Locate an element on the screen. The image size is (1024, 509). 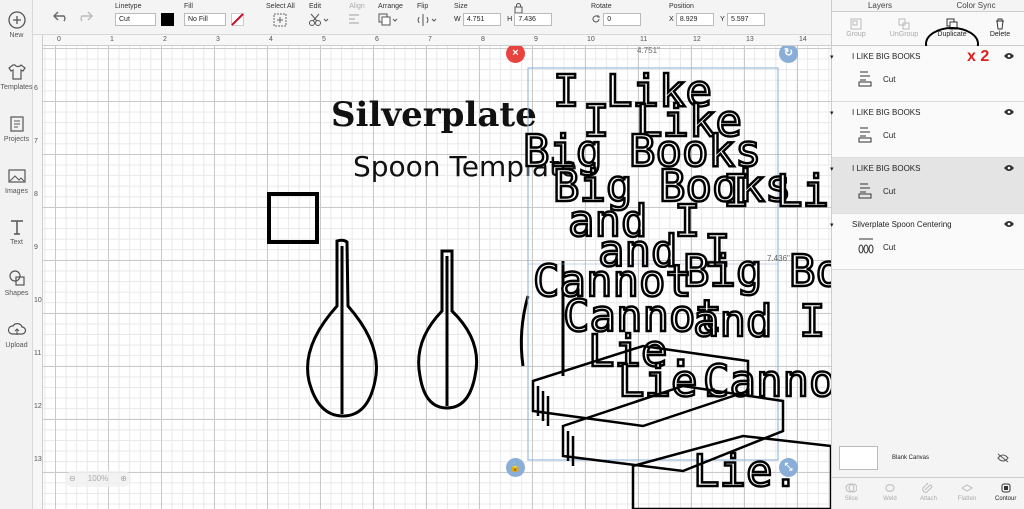
linetype-color-swatch is located at coordinates (168, 19).